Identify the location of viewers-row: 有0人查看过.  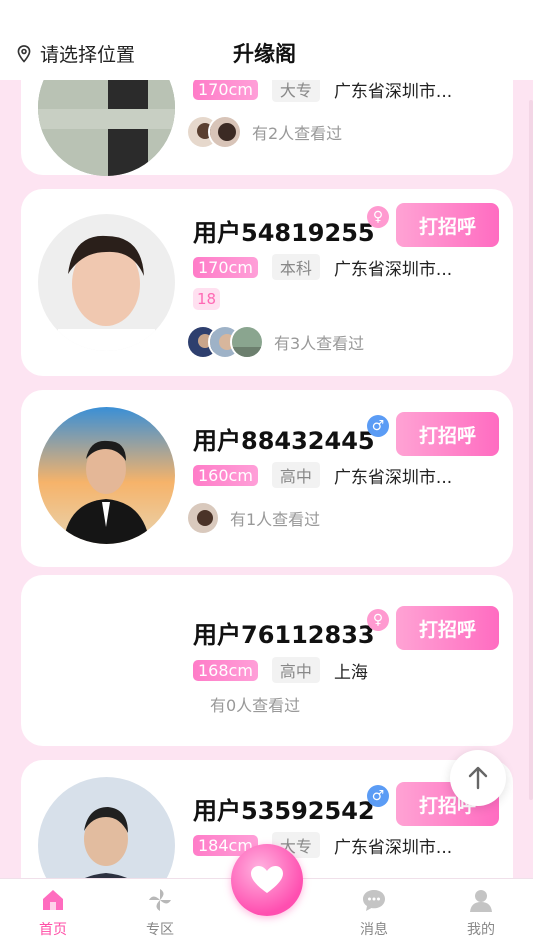
(243, 704).